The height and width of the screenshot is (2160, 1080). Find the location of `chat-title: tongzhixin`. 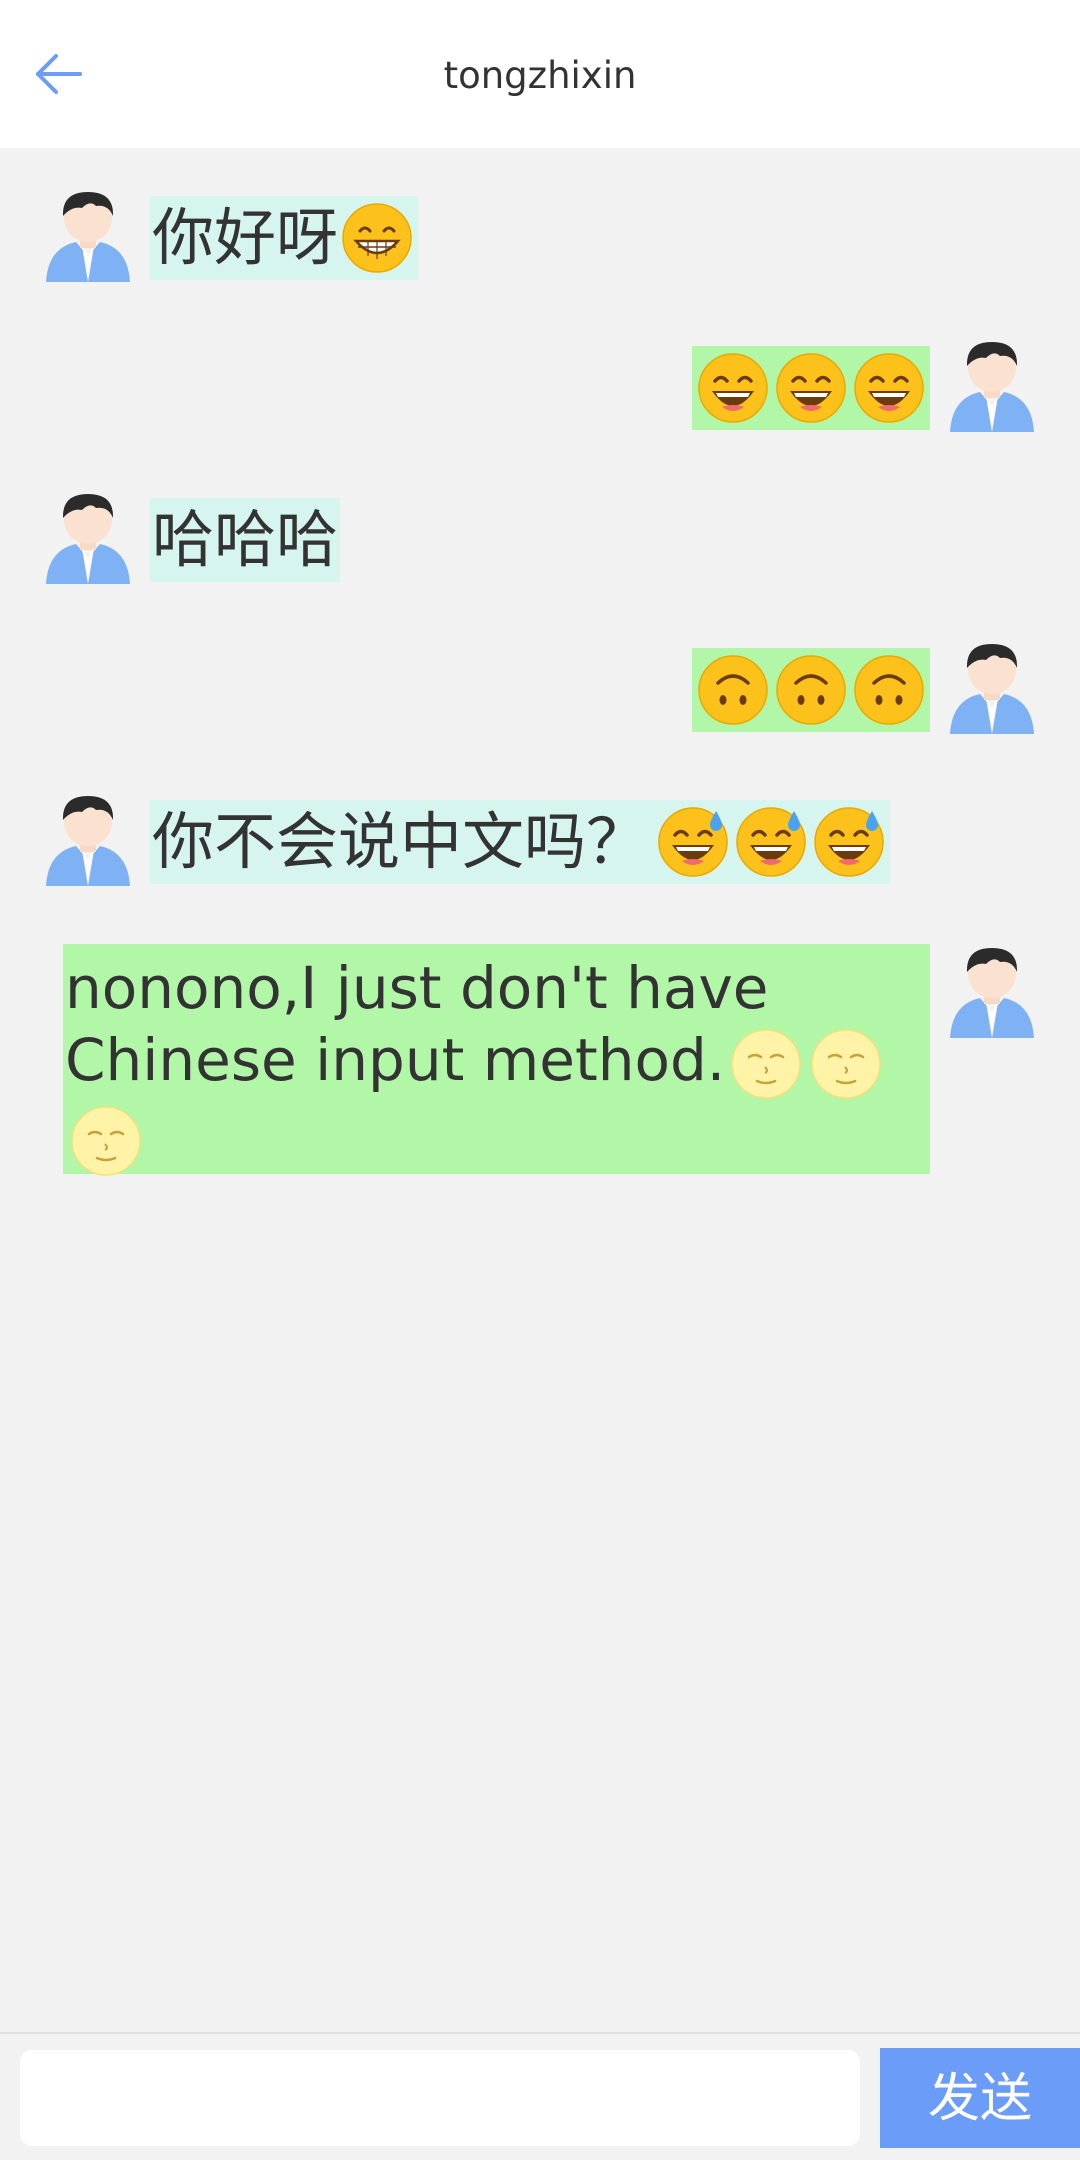

chat-title: tongzhixin is located at coordinates (540, 75).